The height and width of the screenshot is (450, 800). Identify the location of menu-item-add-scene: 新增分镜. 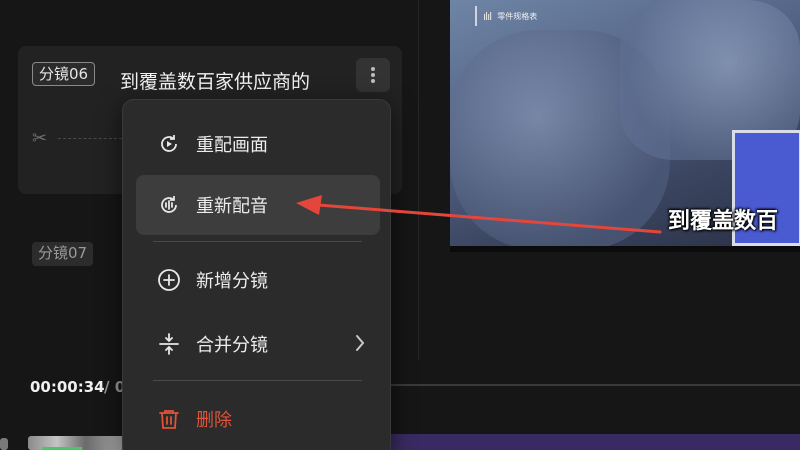
(258, 280).